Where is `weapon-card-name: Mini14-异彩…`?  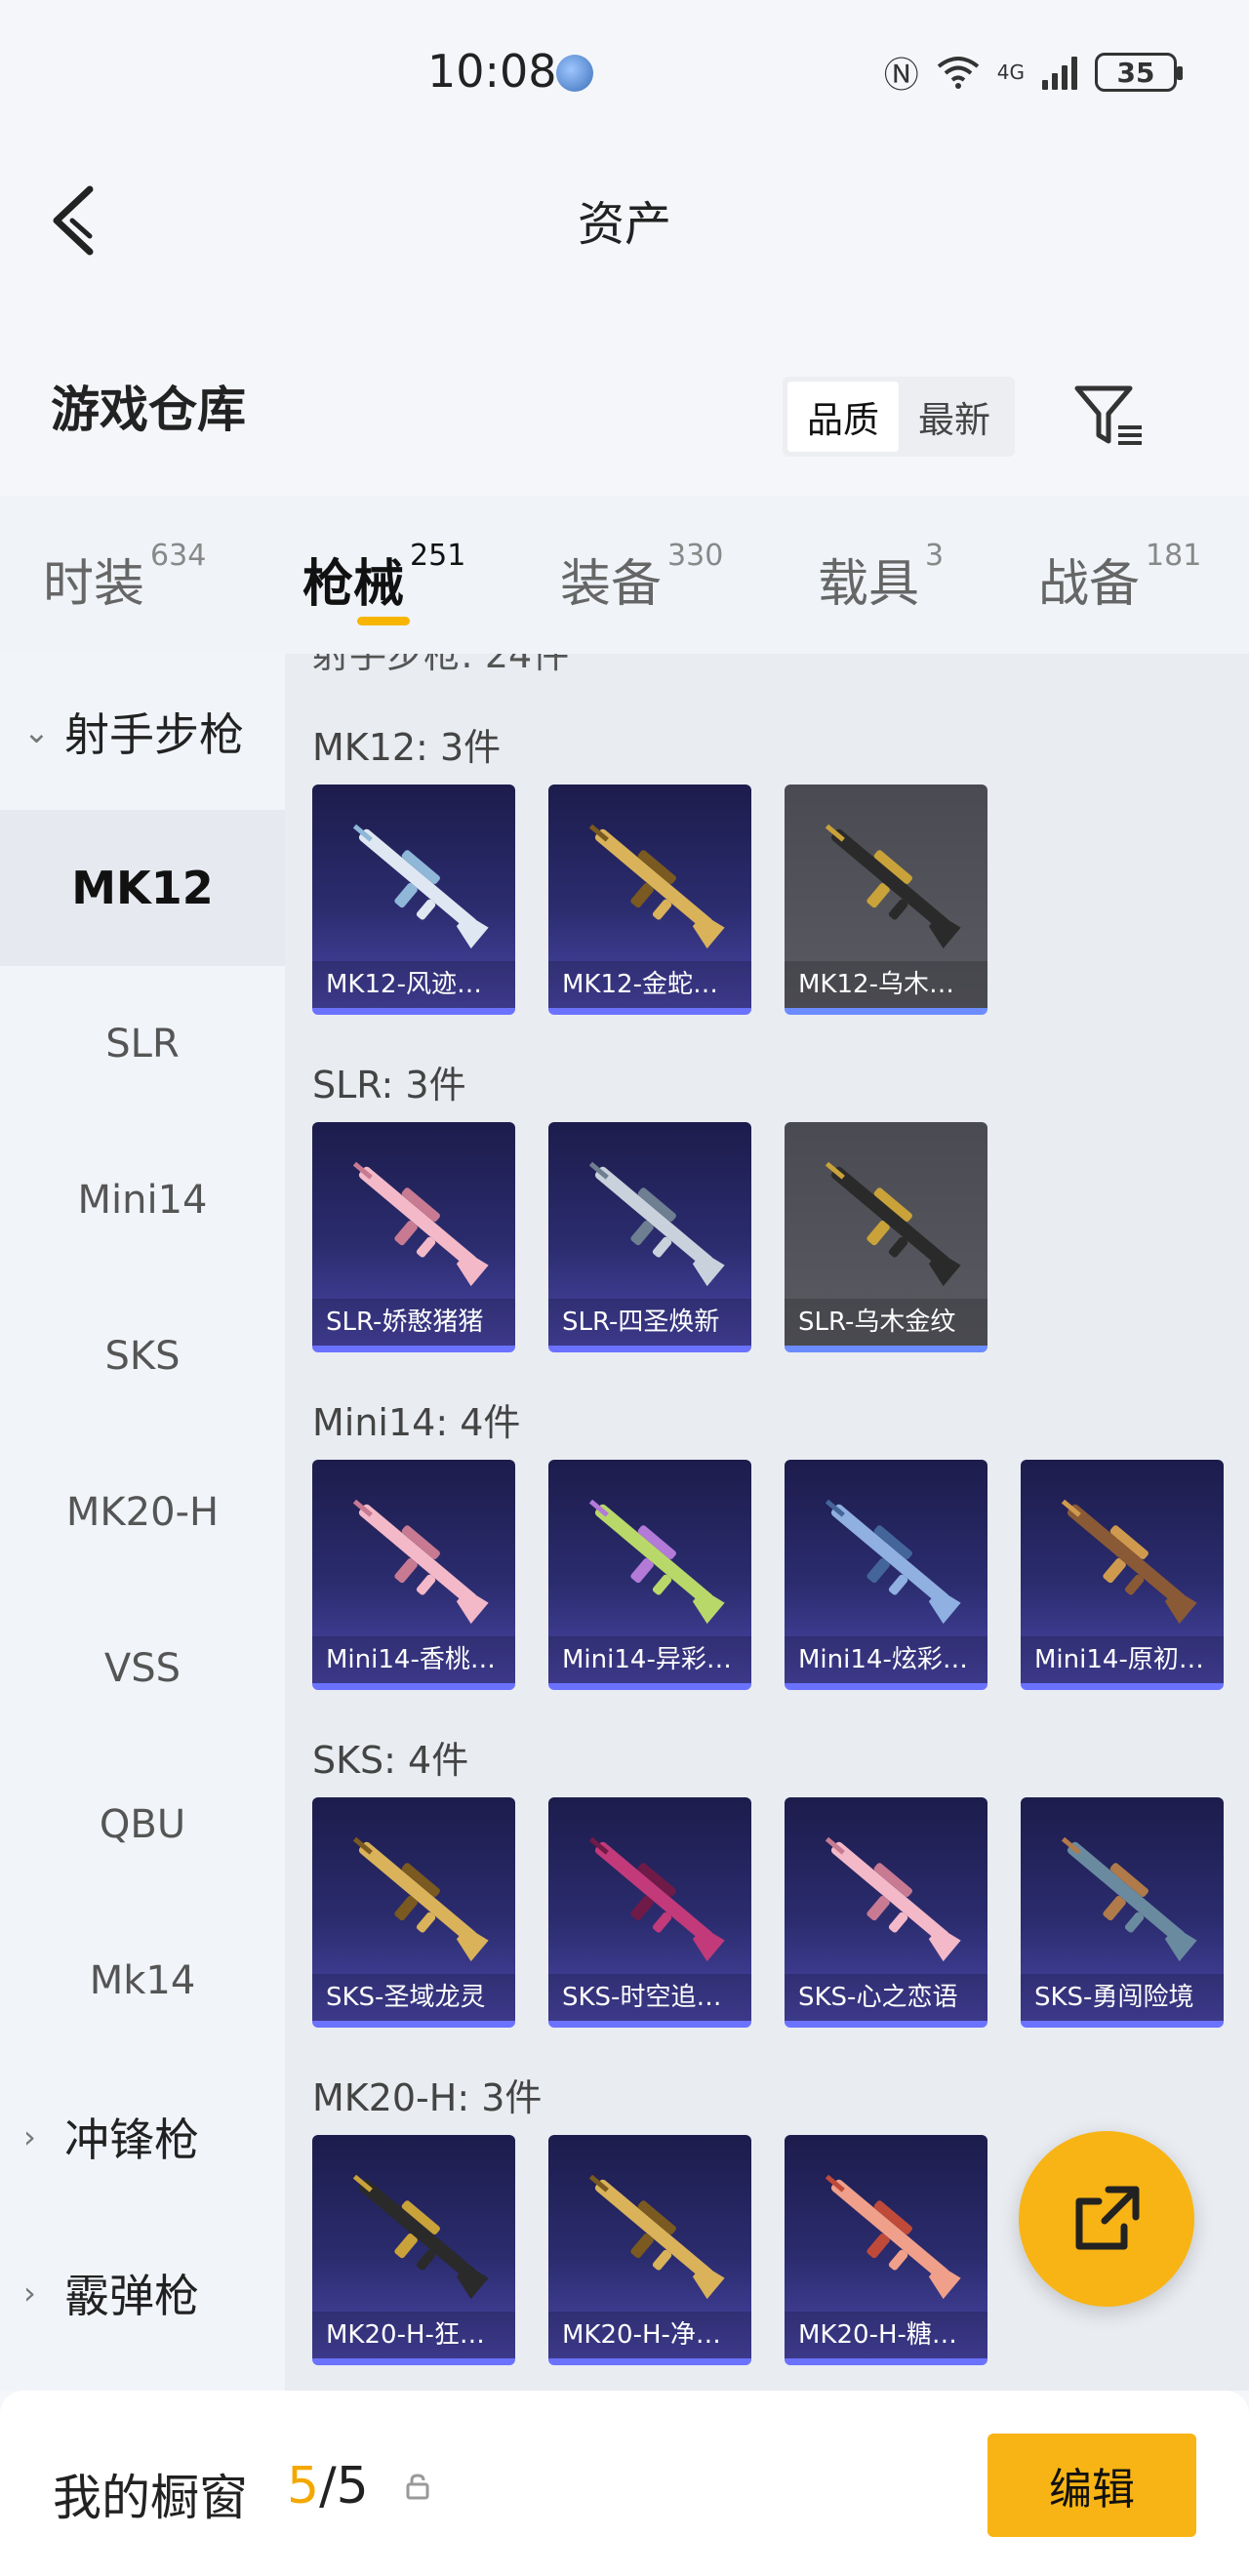 weapon-card-name: Mini14-异彩… is located at coordinates (649, 1659).